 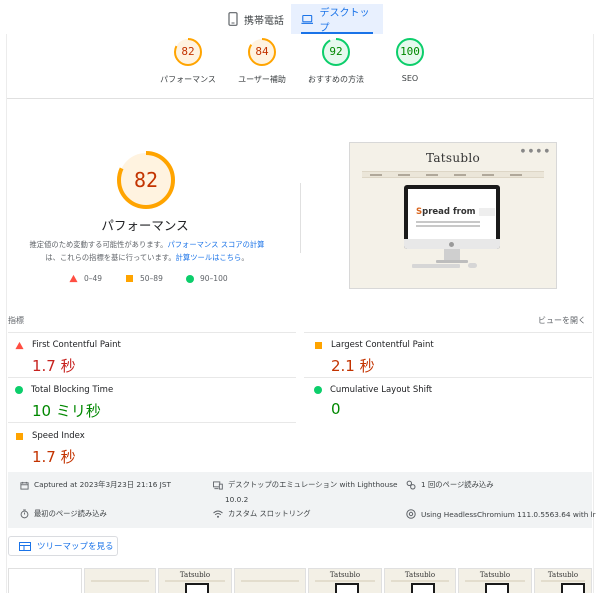 I want to click on multiple-loads-icon, so click(x=411, y=485).